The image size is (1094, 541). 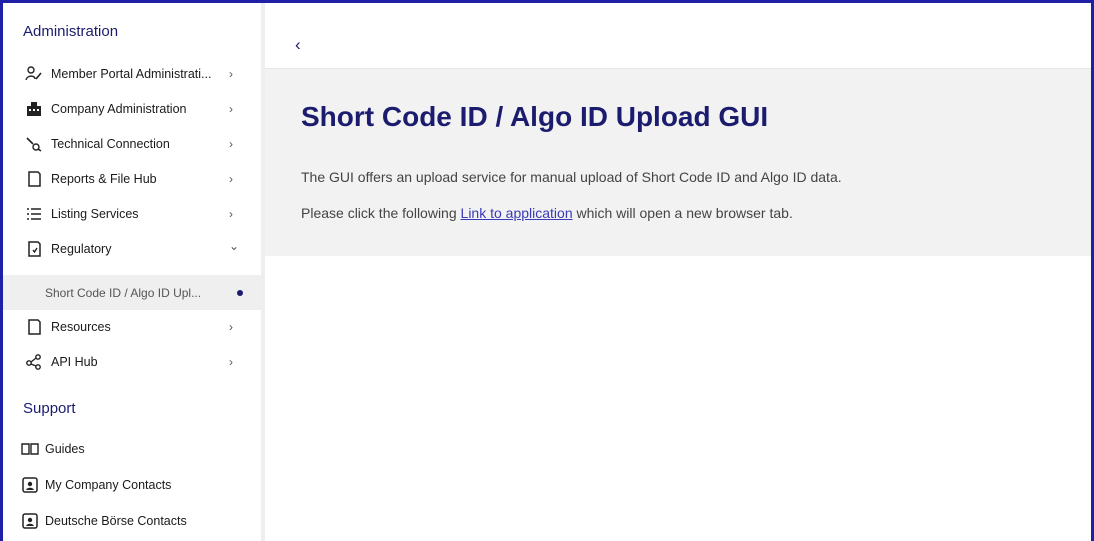 What do you see at coordinates (34, 144) in the screenshot?
I see `connection-icon` at bounding box center [34, 144].